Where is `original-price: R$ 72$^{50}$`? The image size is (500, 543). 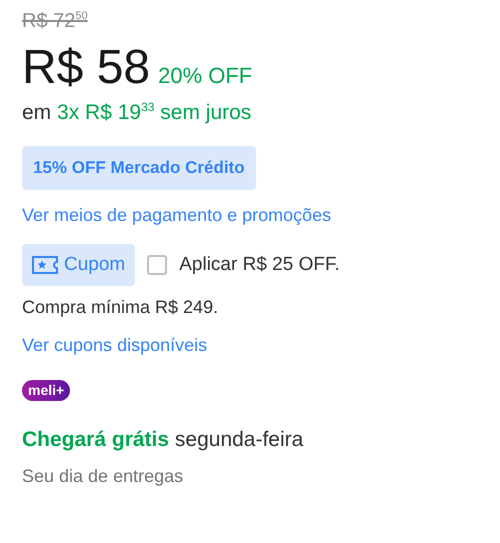 original-price: R$ 72$^{50}$ is located at coordinates (55, 21).